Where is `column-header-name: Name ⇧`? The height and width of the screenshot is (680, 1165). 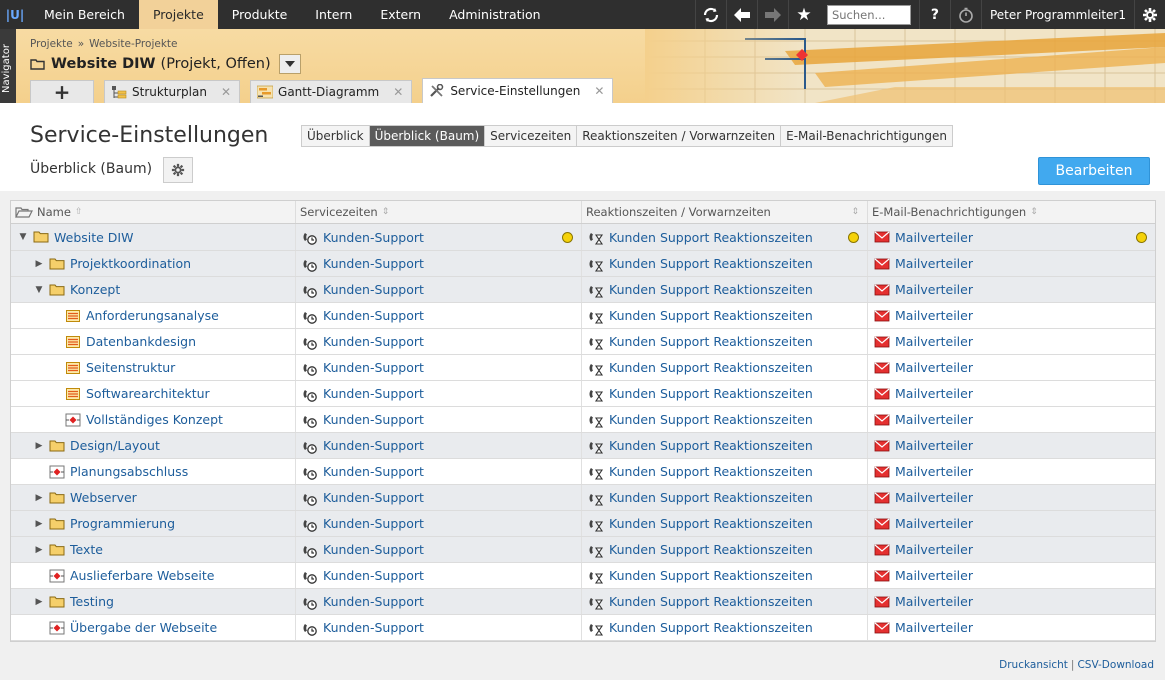
column-header-name: Name ⇧ is located at coordinates (153, 212).